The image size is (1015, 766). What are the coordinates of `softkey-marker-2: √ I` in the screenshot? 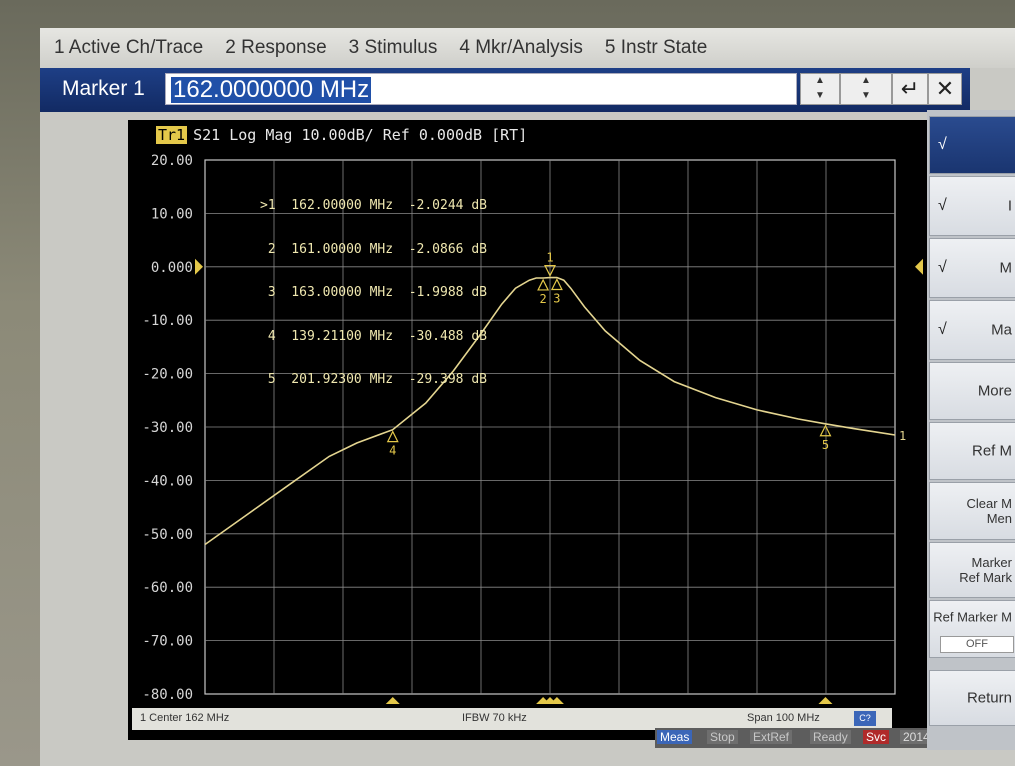 It's located at (972, 206).